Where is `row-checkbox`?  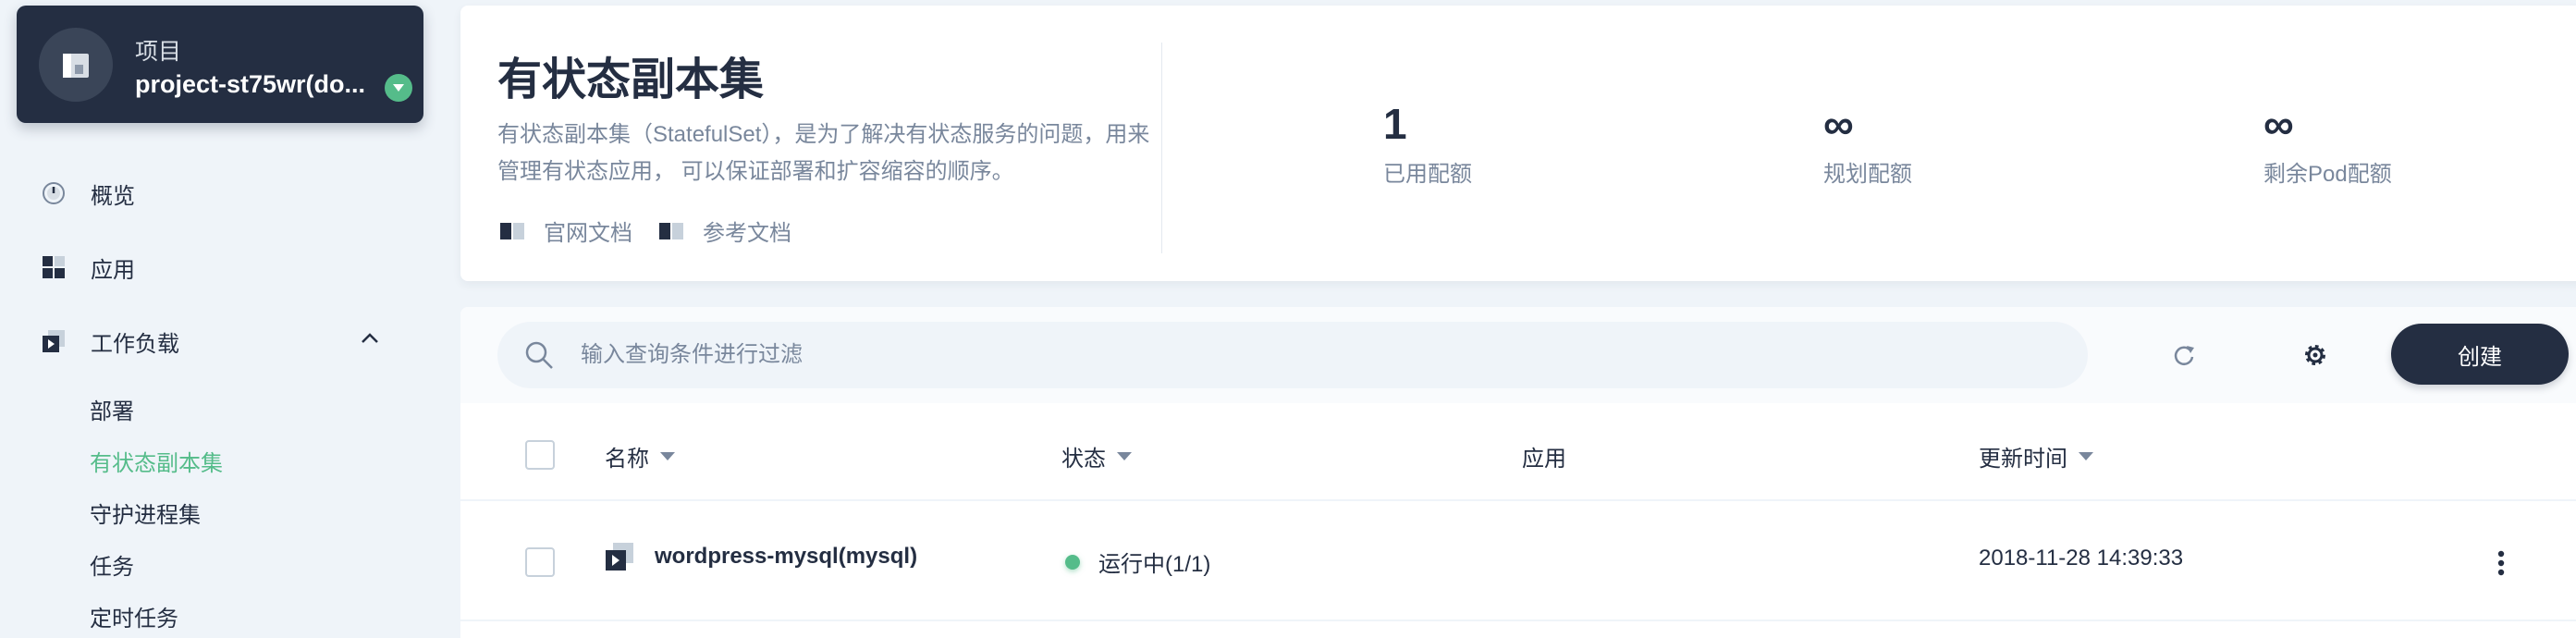 row-checkbox is located at coordinates (540, 562).